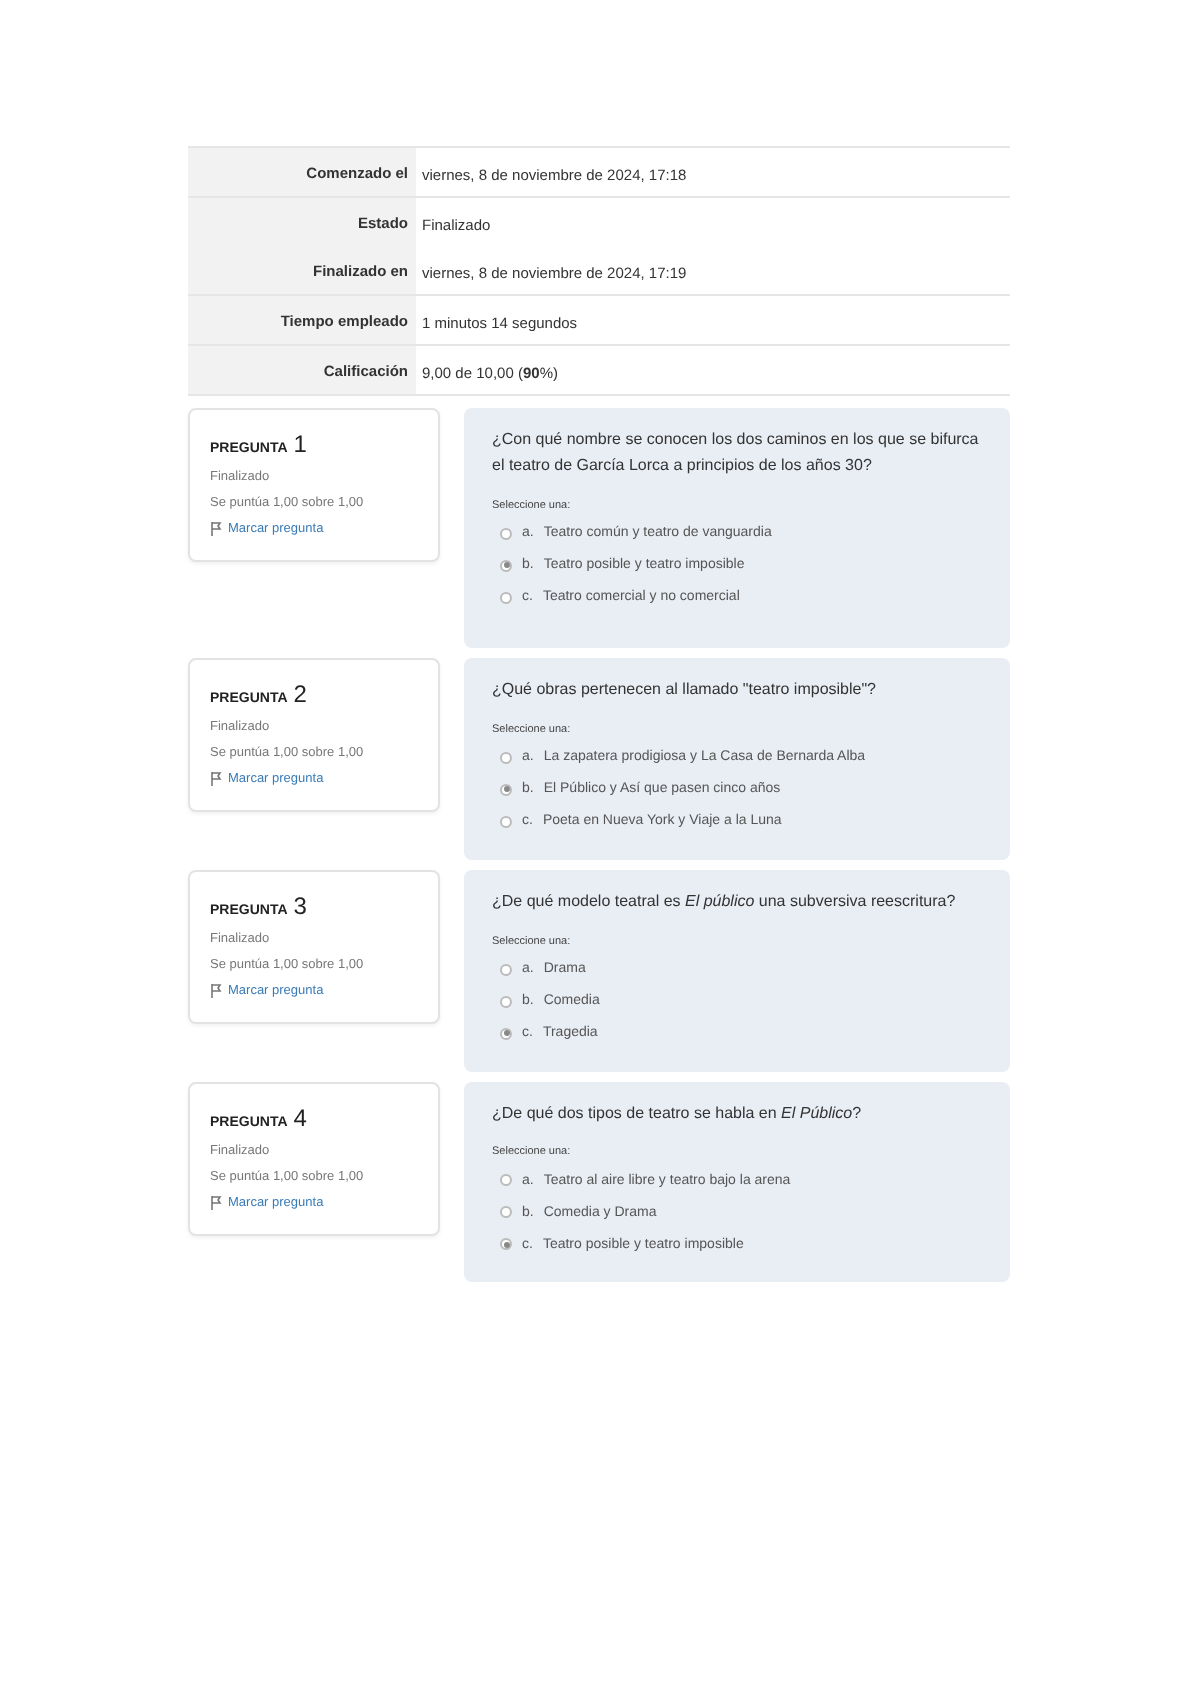 This screenshot has height=1696, width=1198. I want to click on question-number: 1, so click(300, 444).